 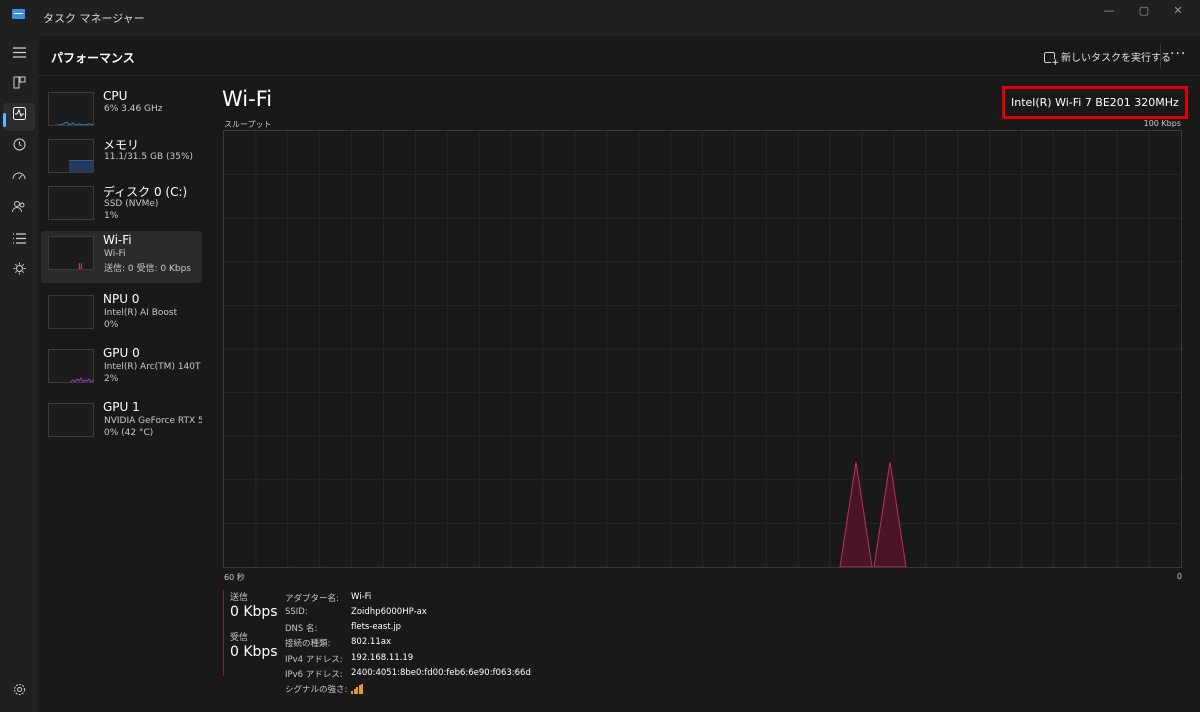 I want to click on sidebar-item-gpu-1: GPU 1 NVIDIA GeForce RTX 5060 0% (42 °C), so click(x=121, y=426).